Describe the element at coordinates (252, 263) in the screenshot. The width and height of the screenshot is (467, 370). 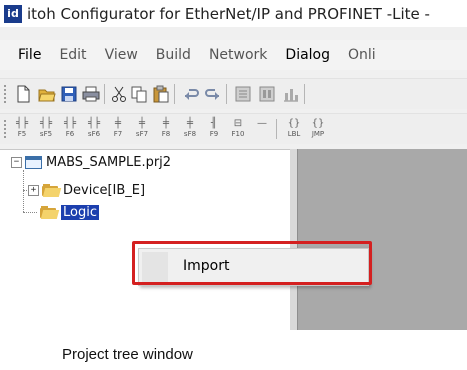
I see `highlight-callout` at that location.